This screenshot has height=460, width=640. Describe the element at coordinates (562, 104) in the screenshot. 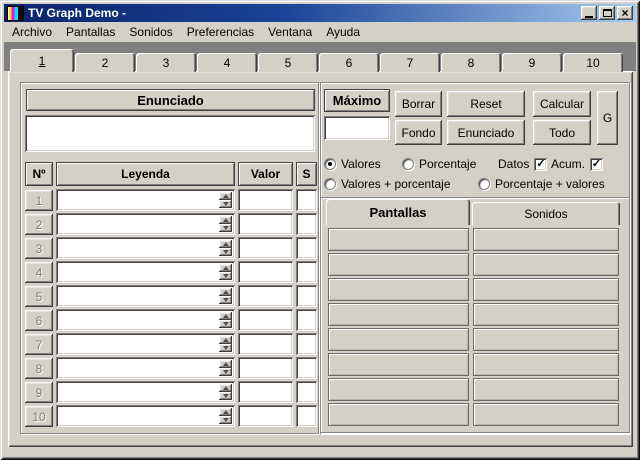

I see `calcular-button: Calcular` at that location.